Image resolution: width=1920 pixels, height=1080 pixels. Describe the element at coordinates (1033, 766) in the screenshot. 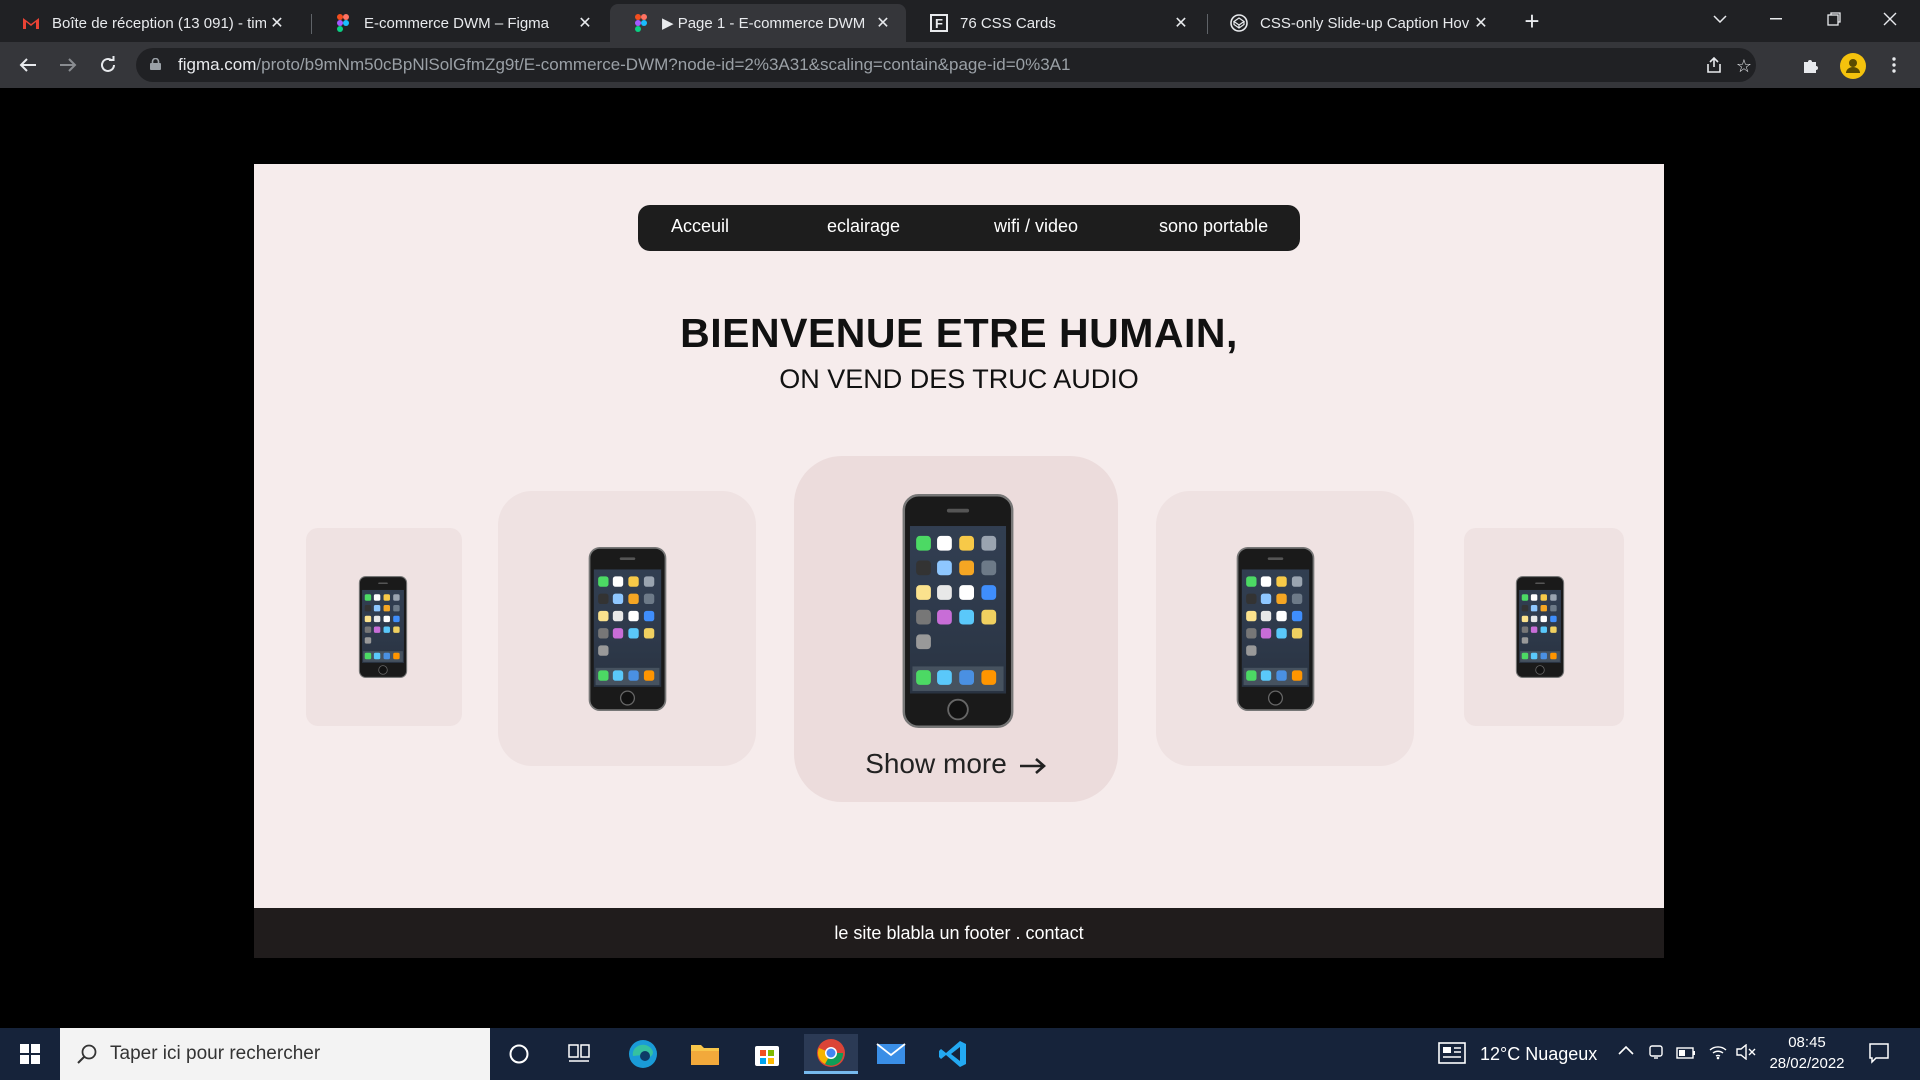

I see `arrow-right-icon` at that location.